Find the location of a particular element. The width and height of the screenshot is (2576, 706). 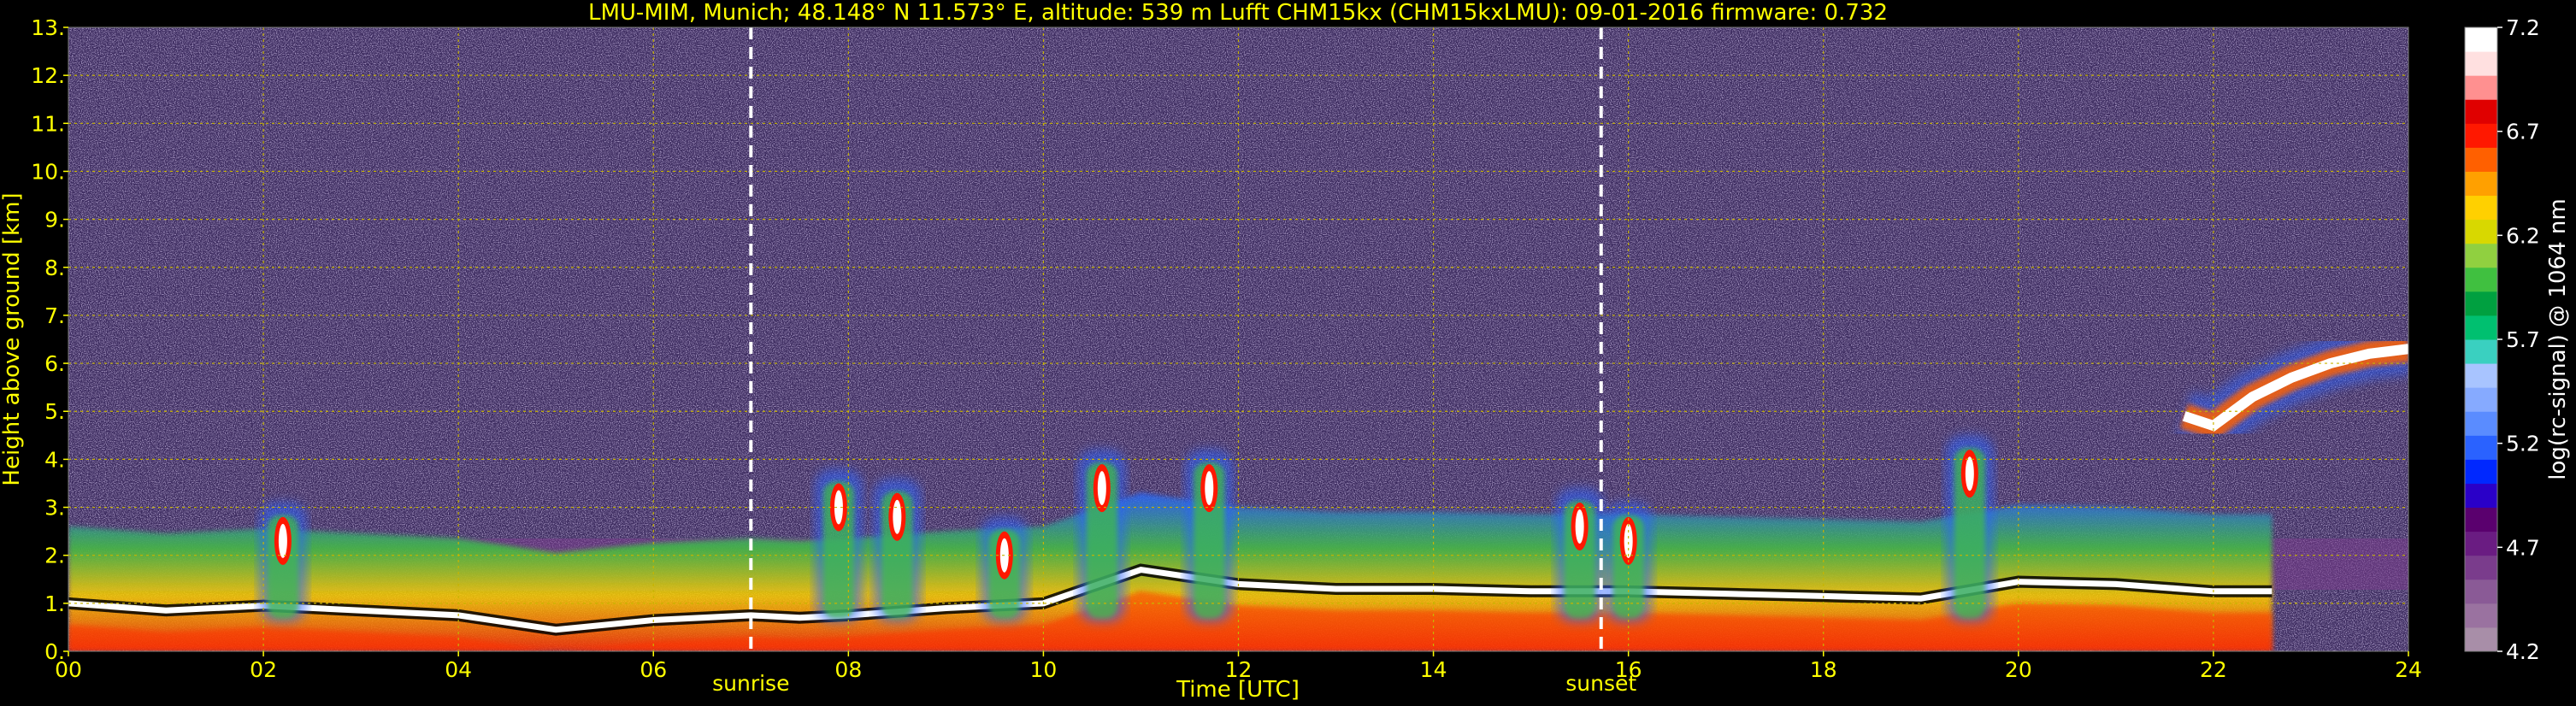

x-tick-label: 08 is located at coordinates (848, 669).